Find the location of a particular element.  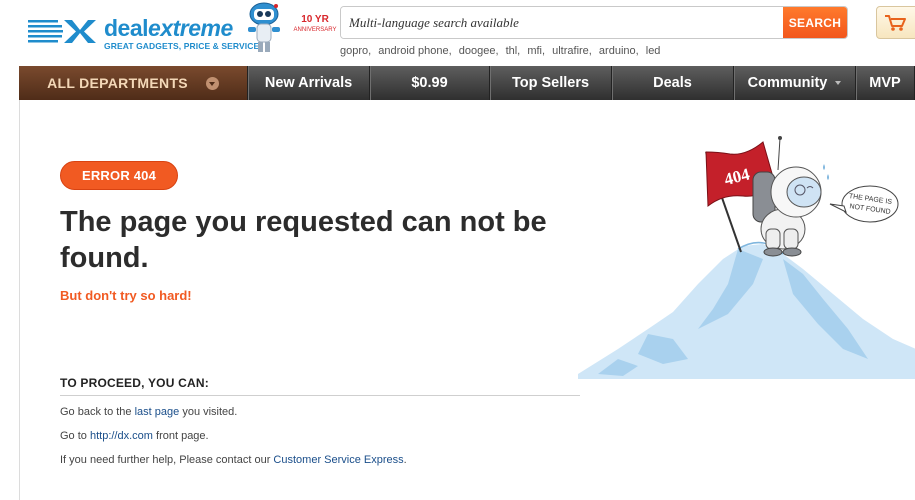

proceed-text: . is located at coordinates (405, 460).